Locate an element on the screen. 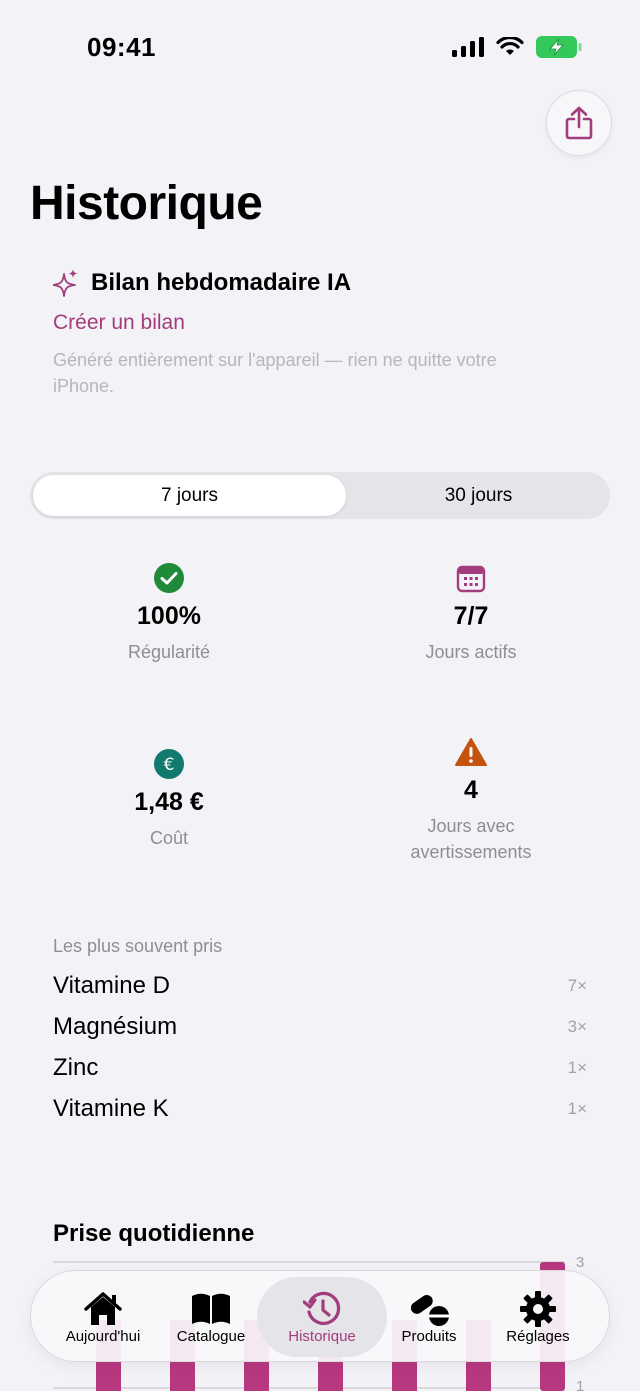 This screenshot has width=640, height=1391. gear-icon is located at coordinates (538, 1308).